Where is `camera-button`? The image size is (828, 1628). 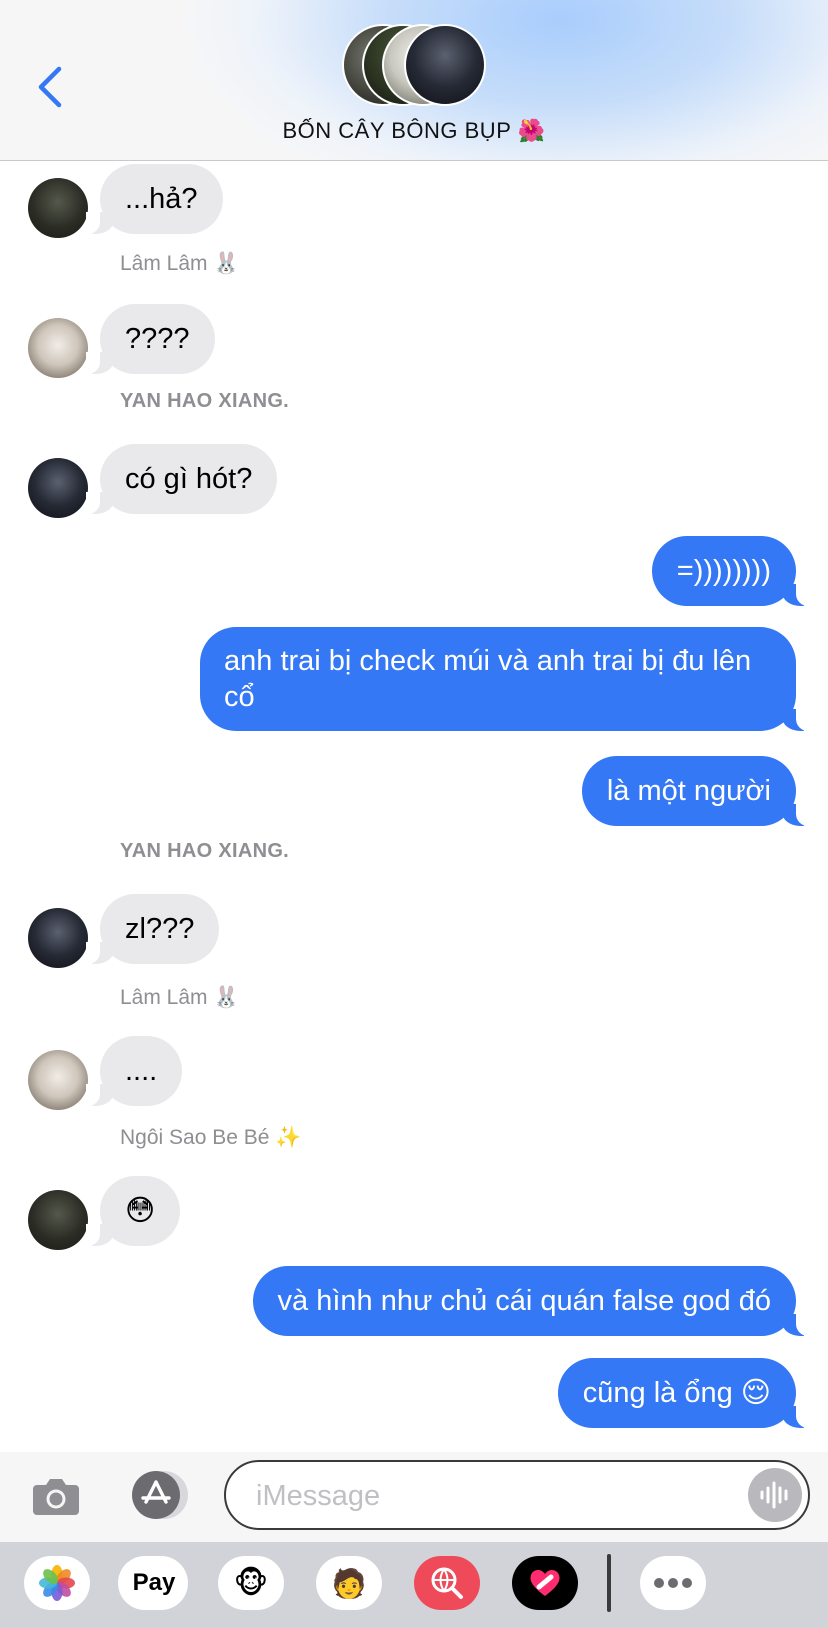 camera-button is located at coordinates (56, 1496).